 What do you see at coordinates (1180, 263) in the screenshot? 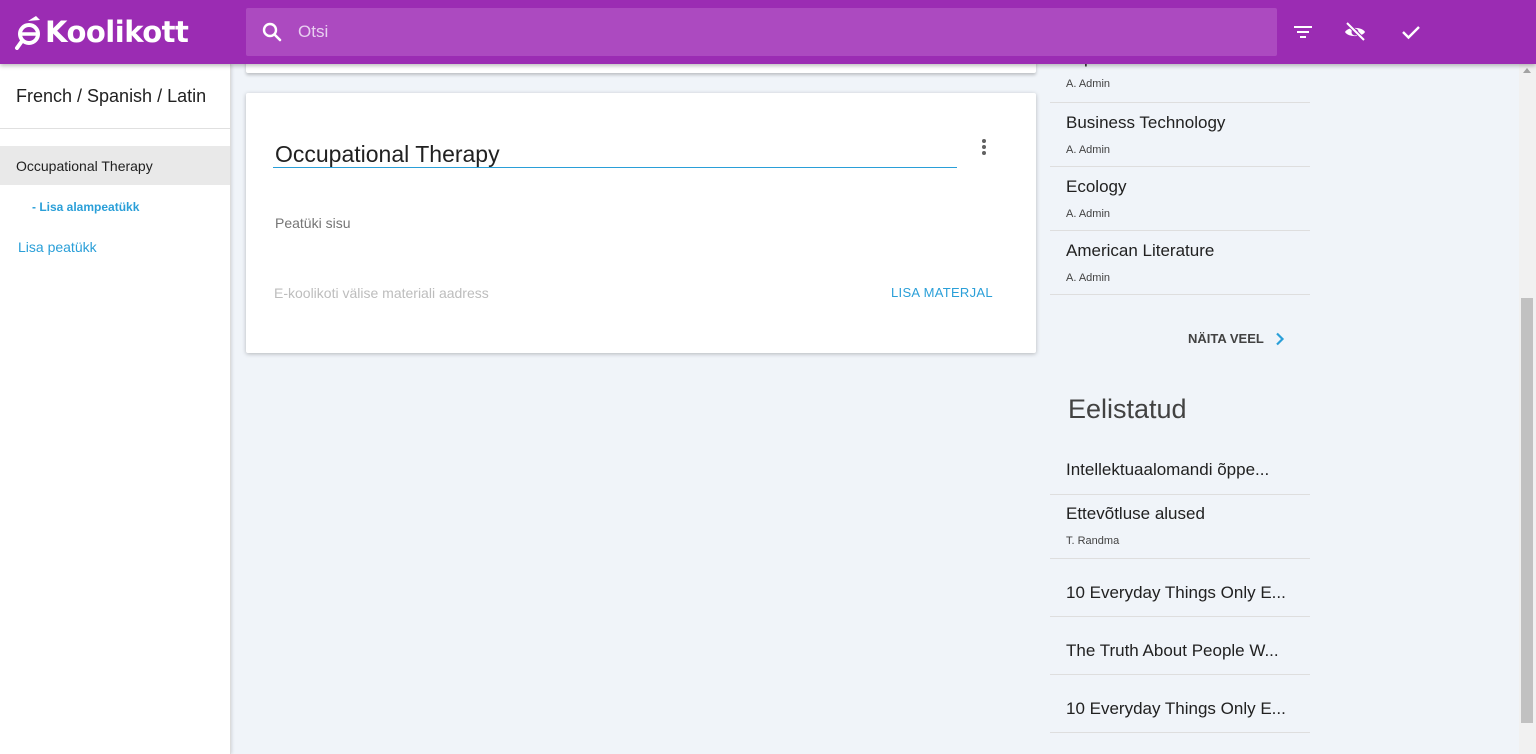
I see `list-item: American Literature A. Admin` at bounding box center [1180, 263].